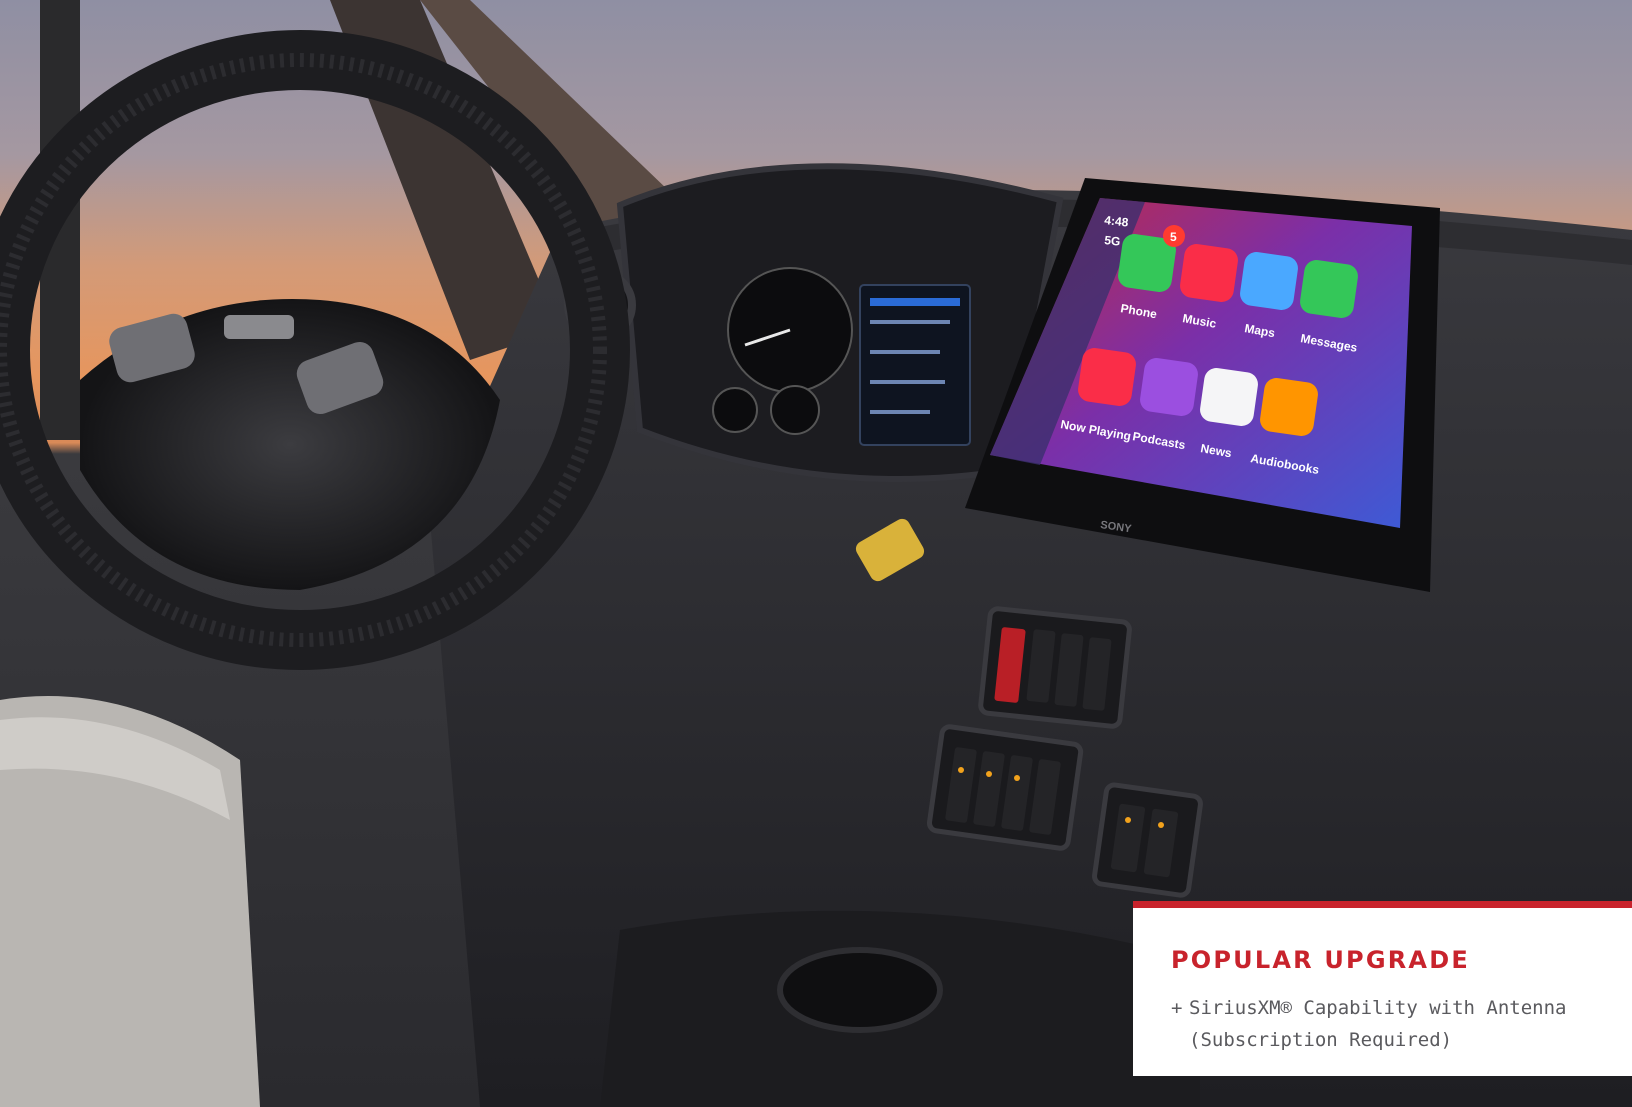 Image resolution: width=1632 pixels, height=1107 pixels. I want to click on switch-panel-lower, so click(1005, 787).